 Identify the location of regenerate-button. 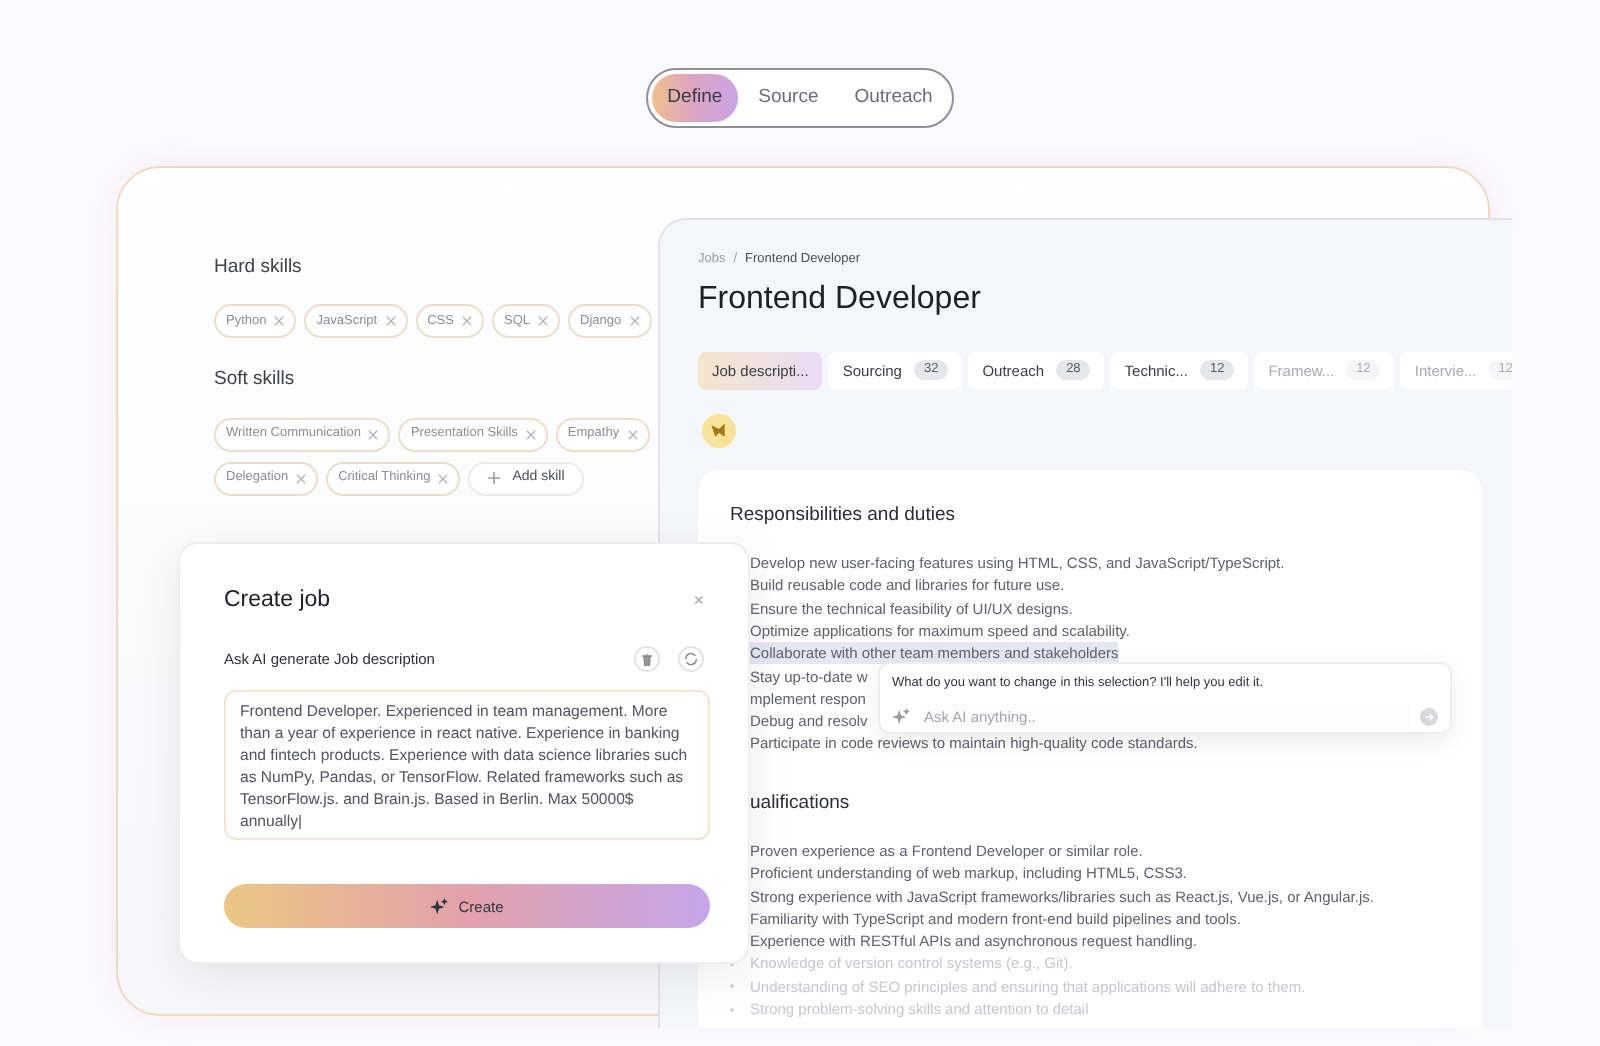
(691, 659).